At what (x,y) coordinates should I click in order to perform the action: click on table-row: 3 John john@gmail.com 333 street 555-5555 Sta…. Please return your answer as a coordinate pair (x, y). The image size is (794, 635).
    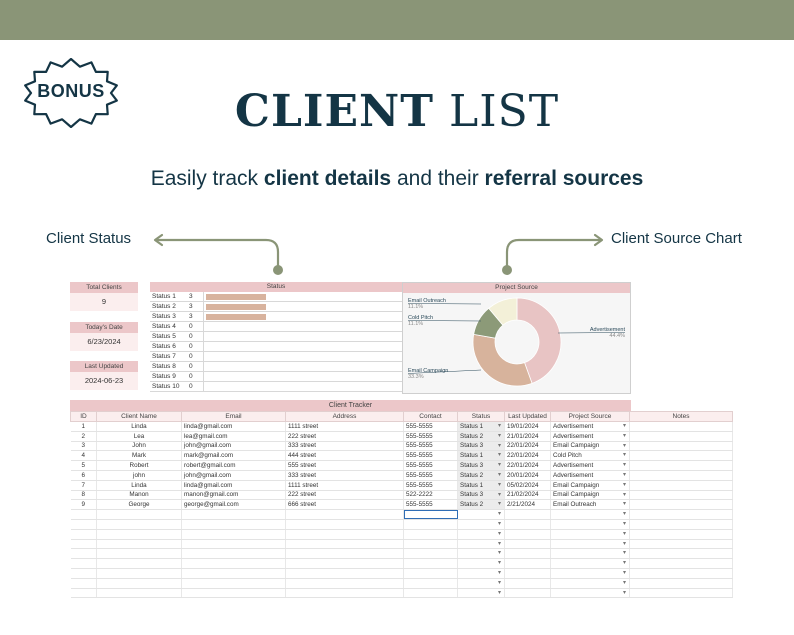
    Looking at the image, I should click on (401, 446).